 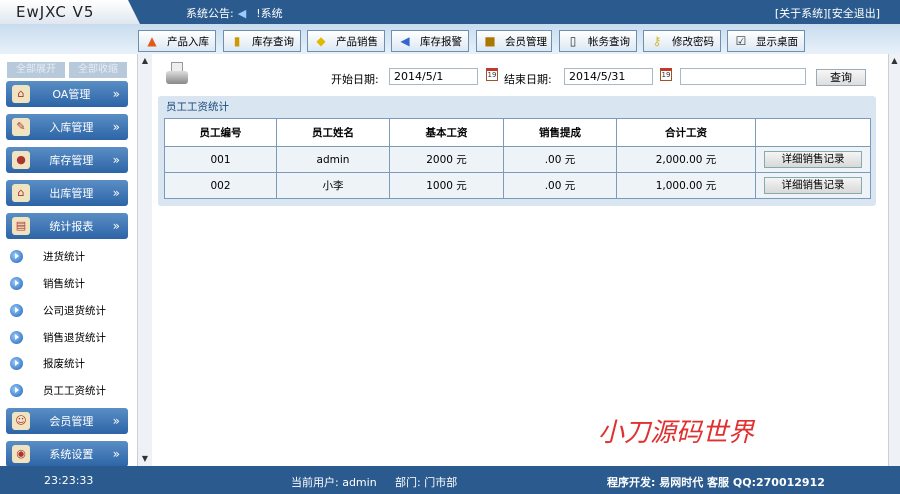 I want to click on toolbar-account-button: ▯ 帐务查询, so click(x=598, y=41).